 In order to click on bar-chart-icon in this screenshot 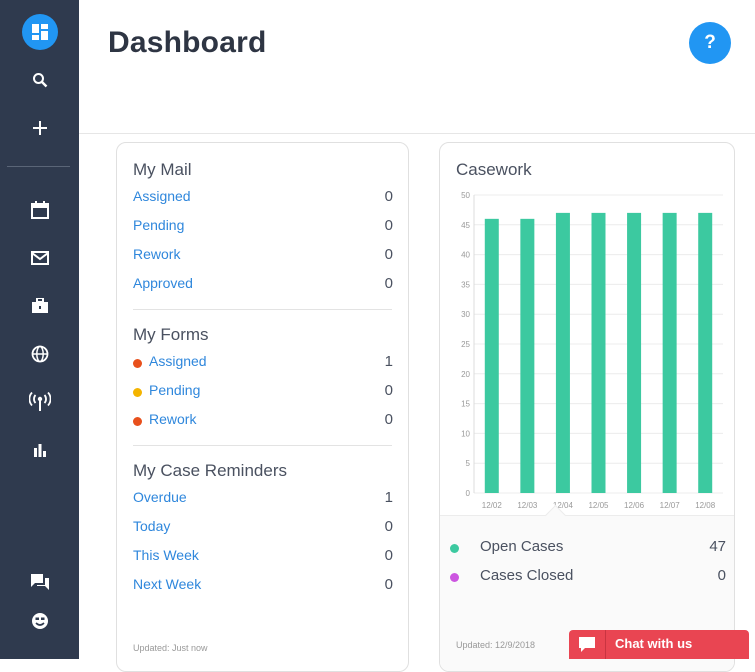, I will do `click(40, 450)`.